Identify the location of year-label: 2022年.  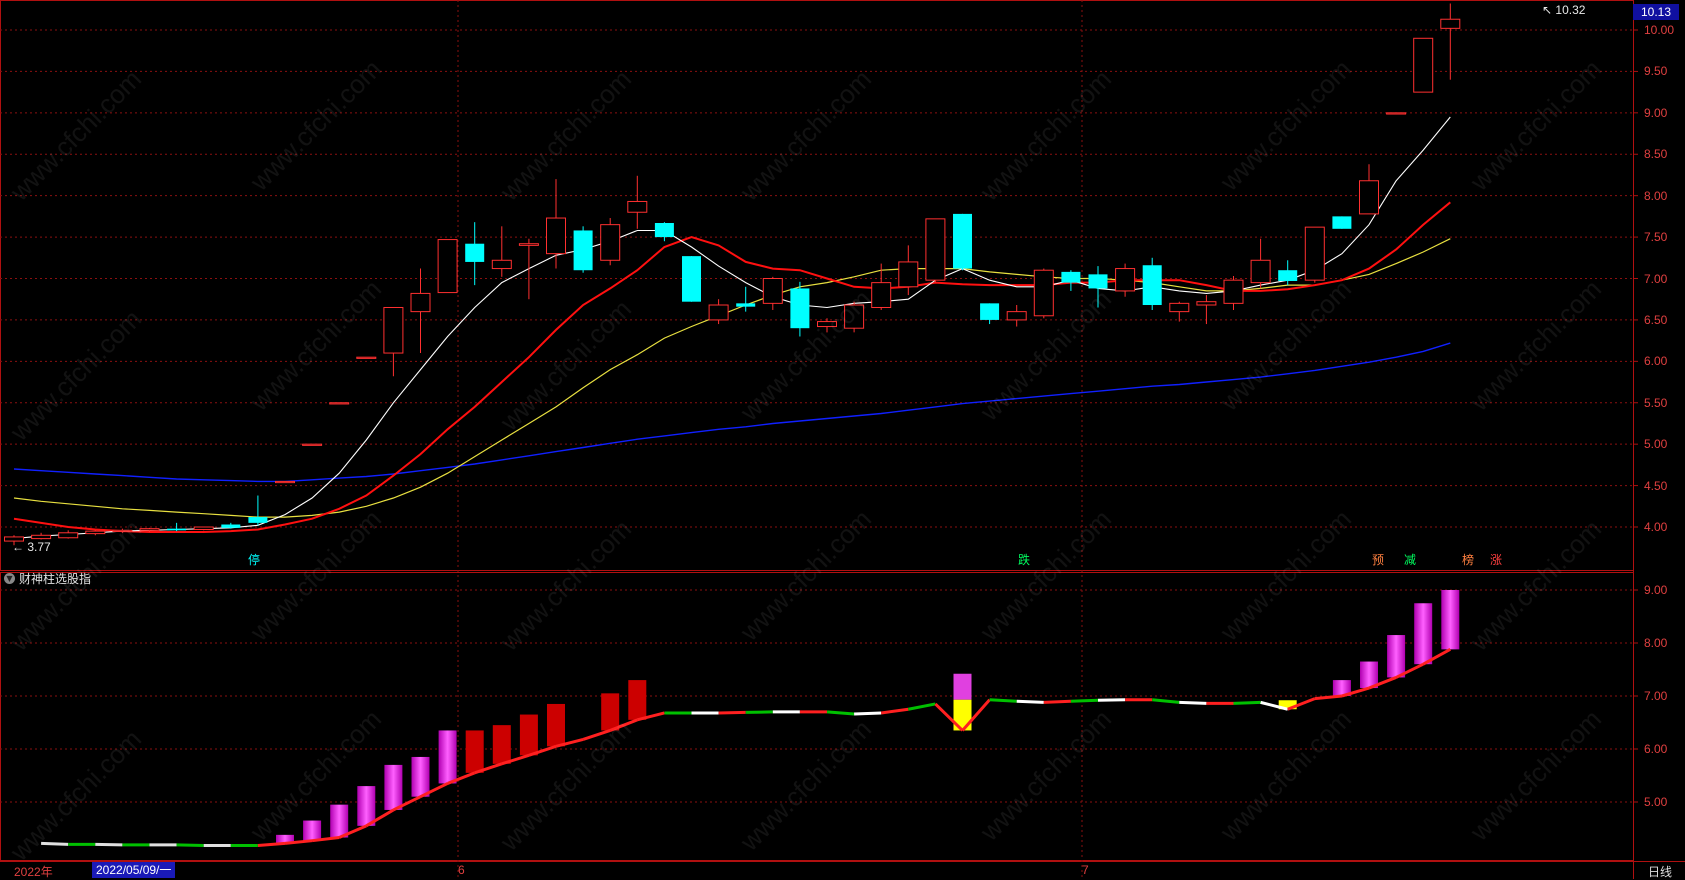
(33, 872).